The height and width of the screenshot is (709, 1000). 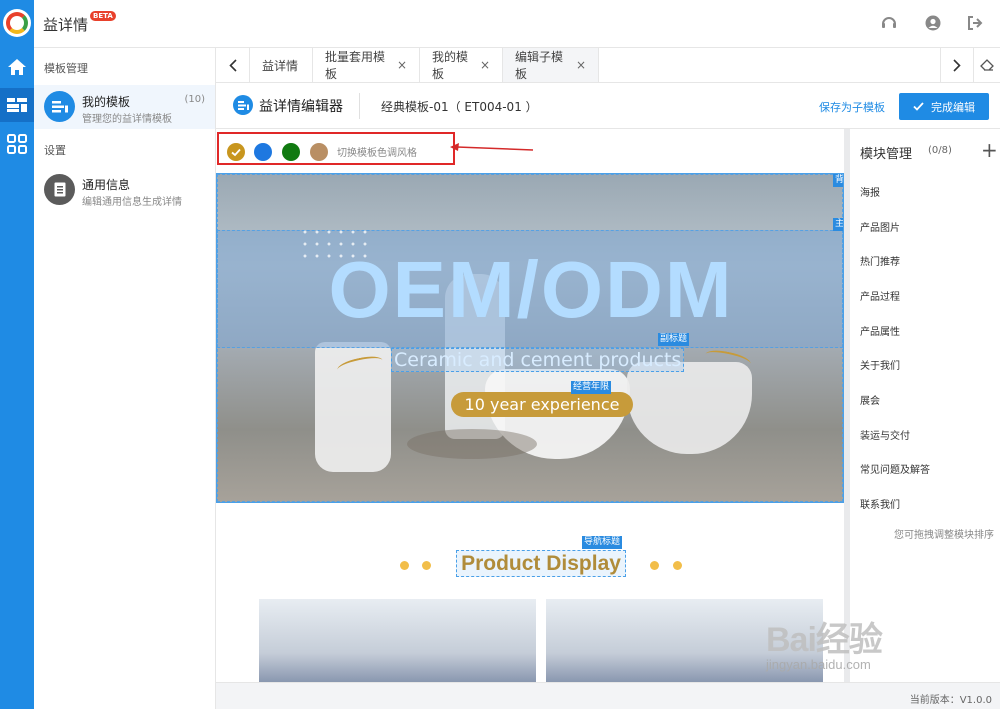 I want to click on tab-home: 益详情, so click(x=281, y=65).